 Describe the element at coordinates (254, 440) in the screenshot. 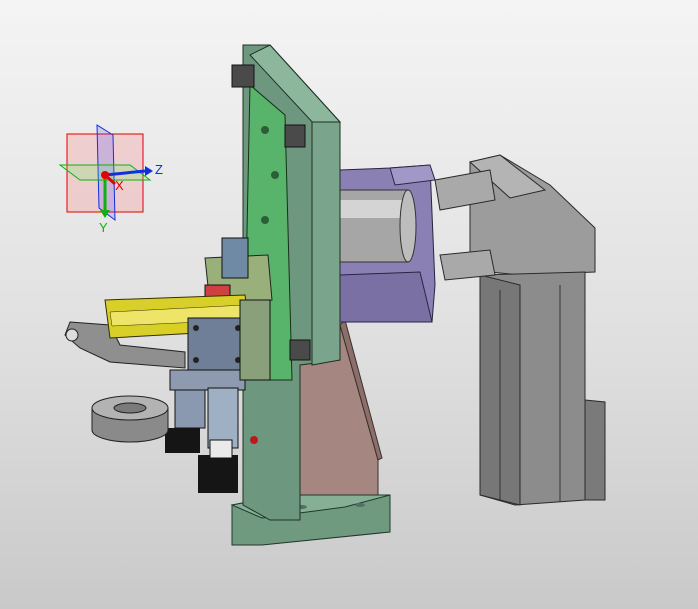

I see `red-fastener` at that location.